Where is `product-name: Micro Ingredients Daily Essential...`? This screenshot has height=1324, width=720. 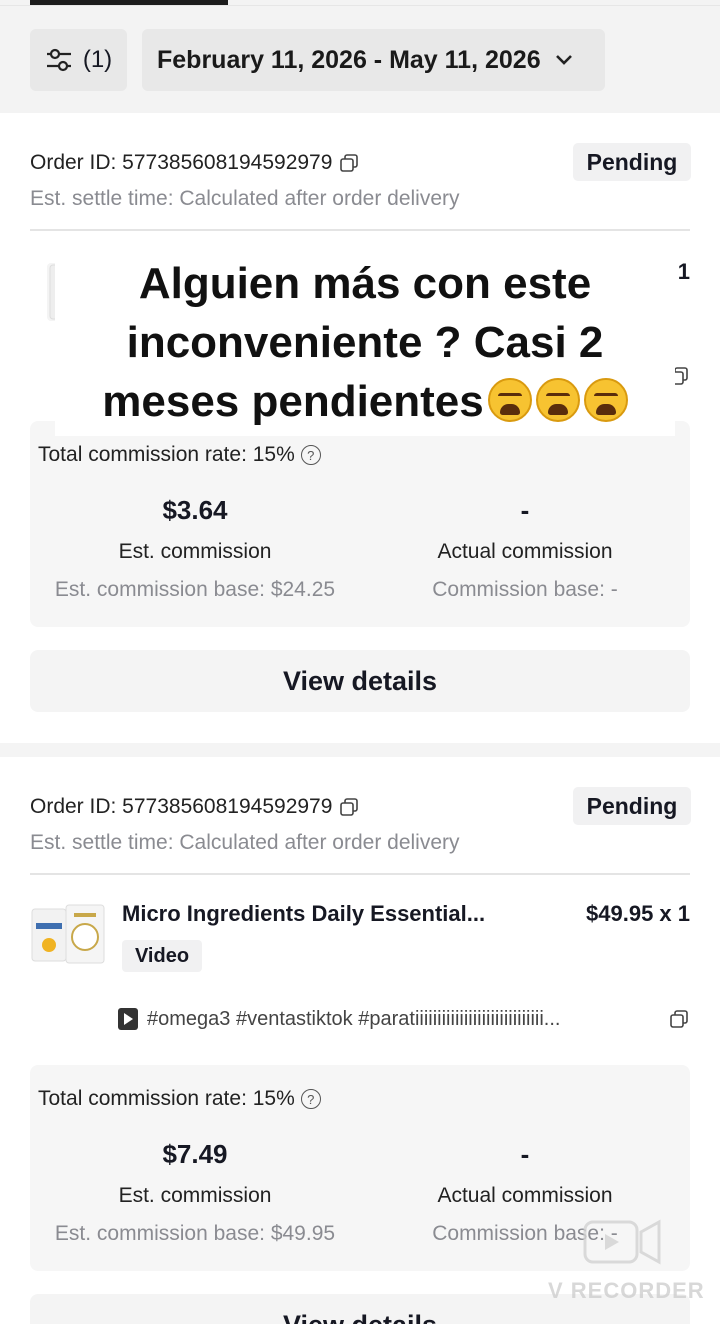 product-name: Micro Ingredients Daily Essential... is located at coordinates (303, 914).